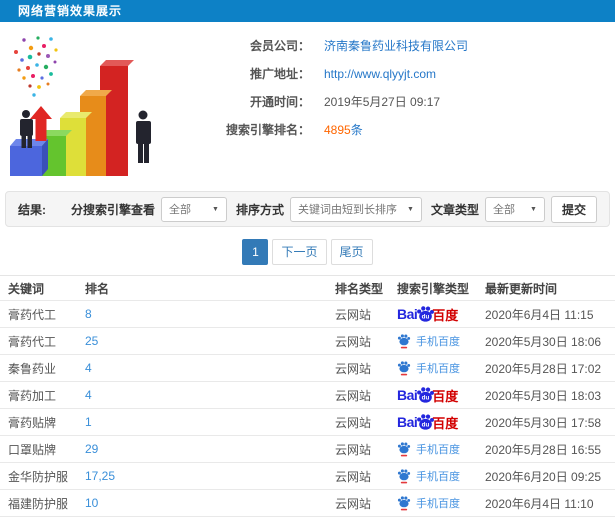  What do you see at coordinates (88, 422) in the screenshot?
I see `rank-link: 1` at bounding box center [88, 422].